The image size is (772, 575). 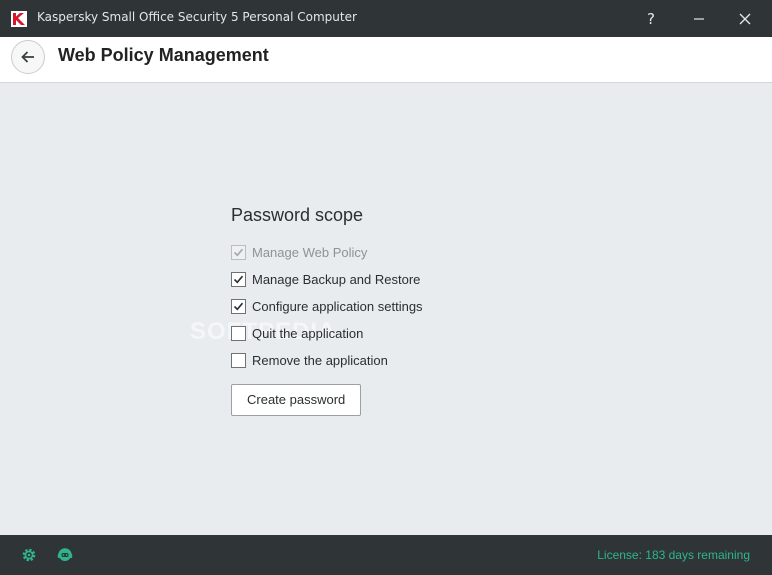 I want to click on gear-icon, so click(x=29, y=555).